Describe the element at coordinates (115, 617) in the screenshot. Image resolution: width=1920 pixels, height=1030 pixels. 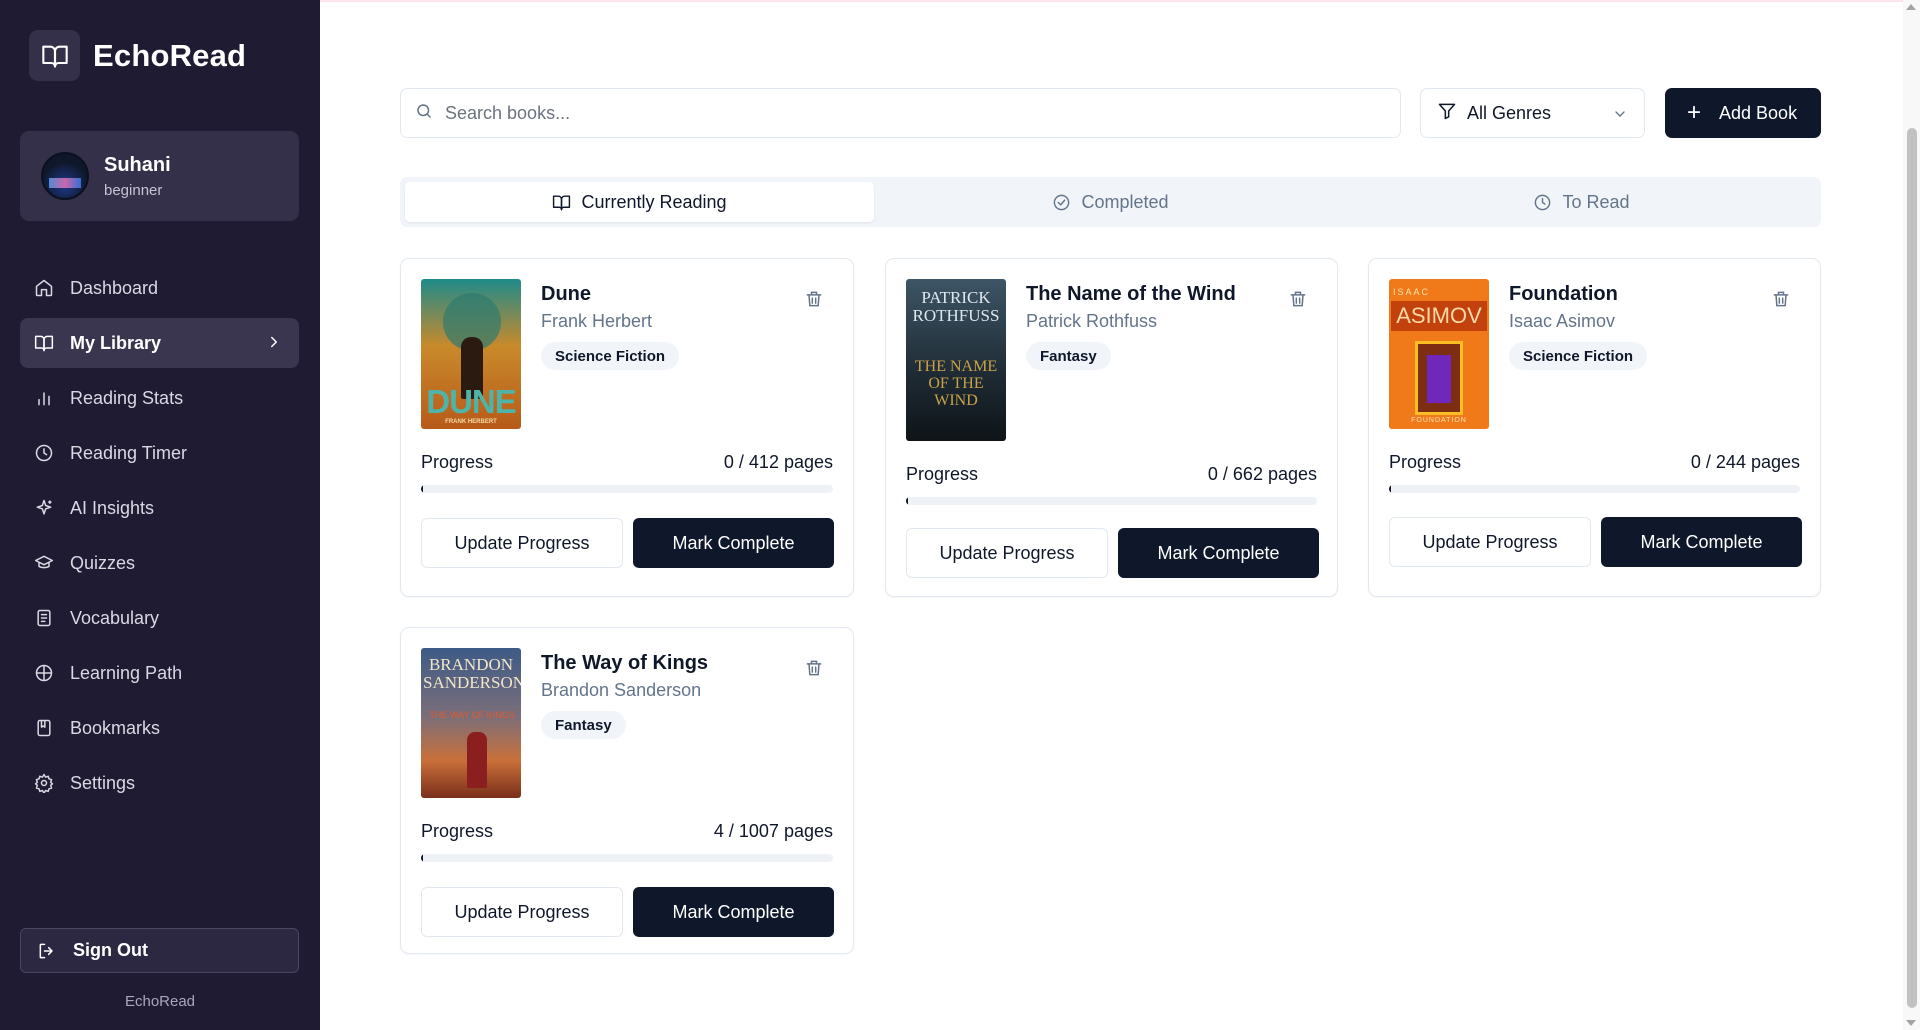
I see `sidebar-item-label: Vocabulary` at that location.